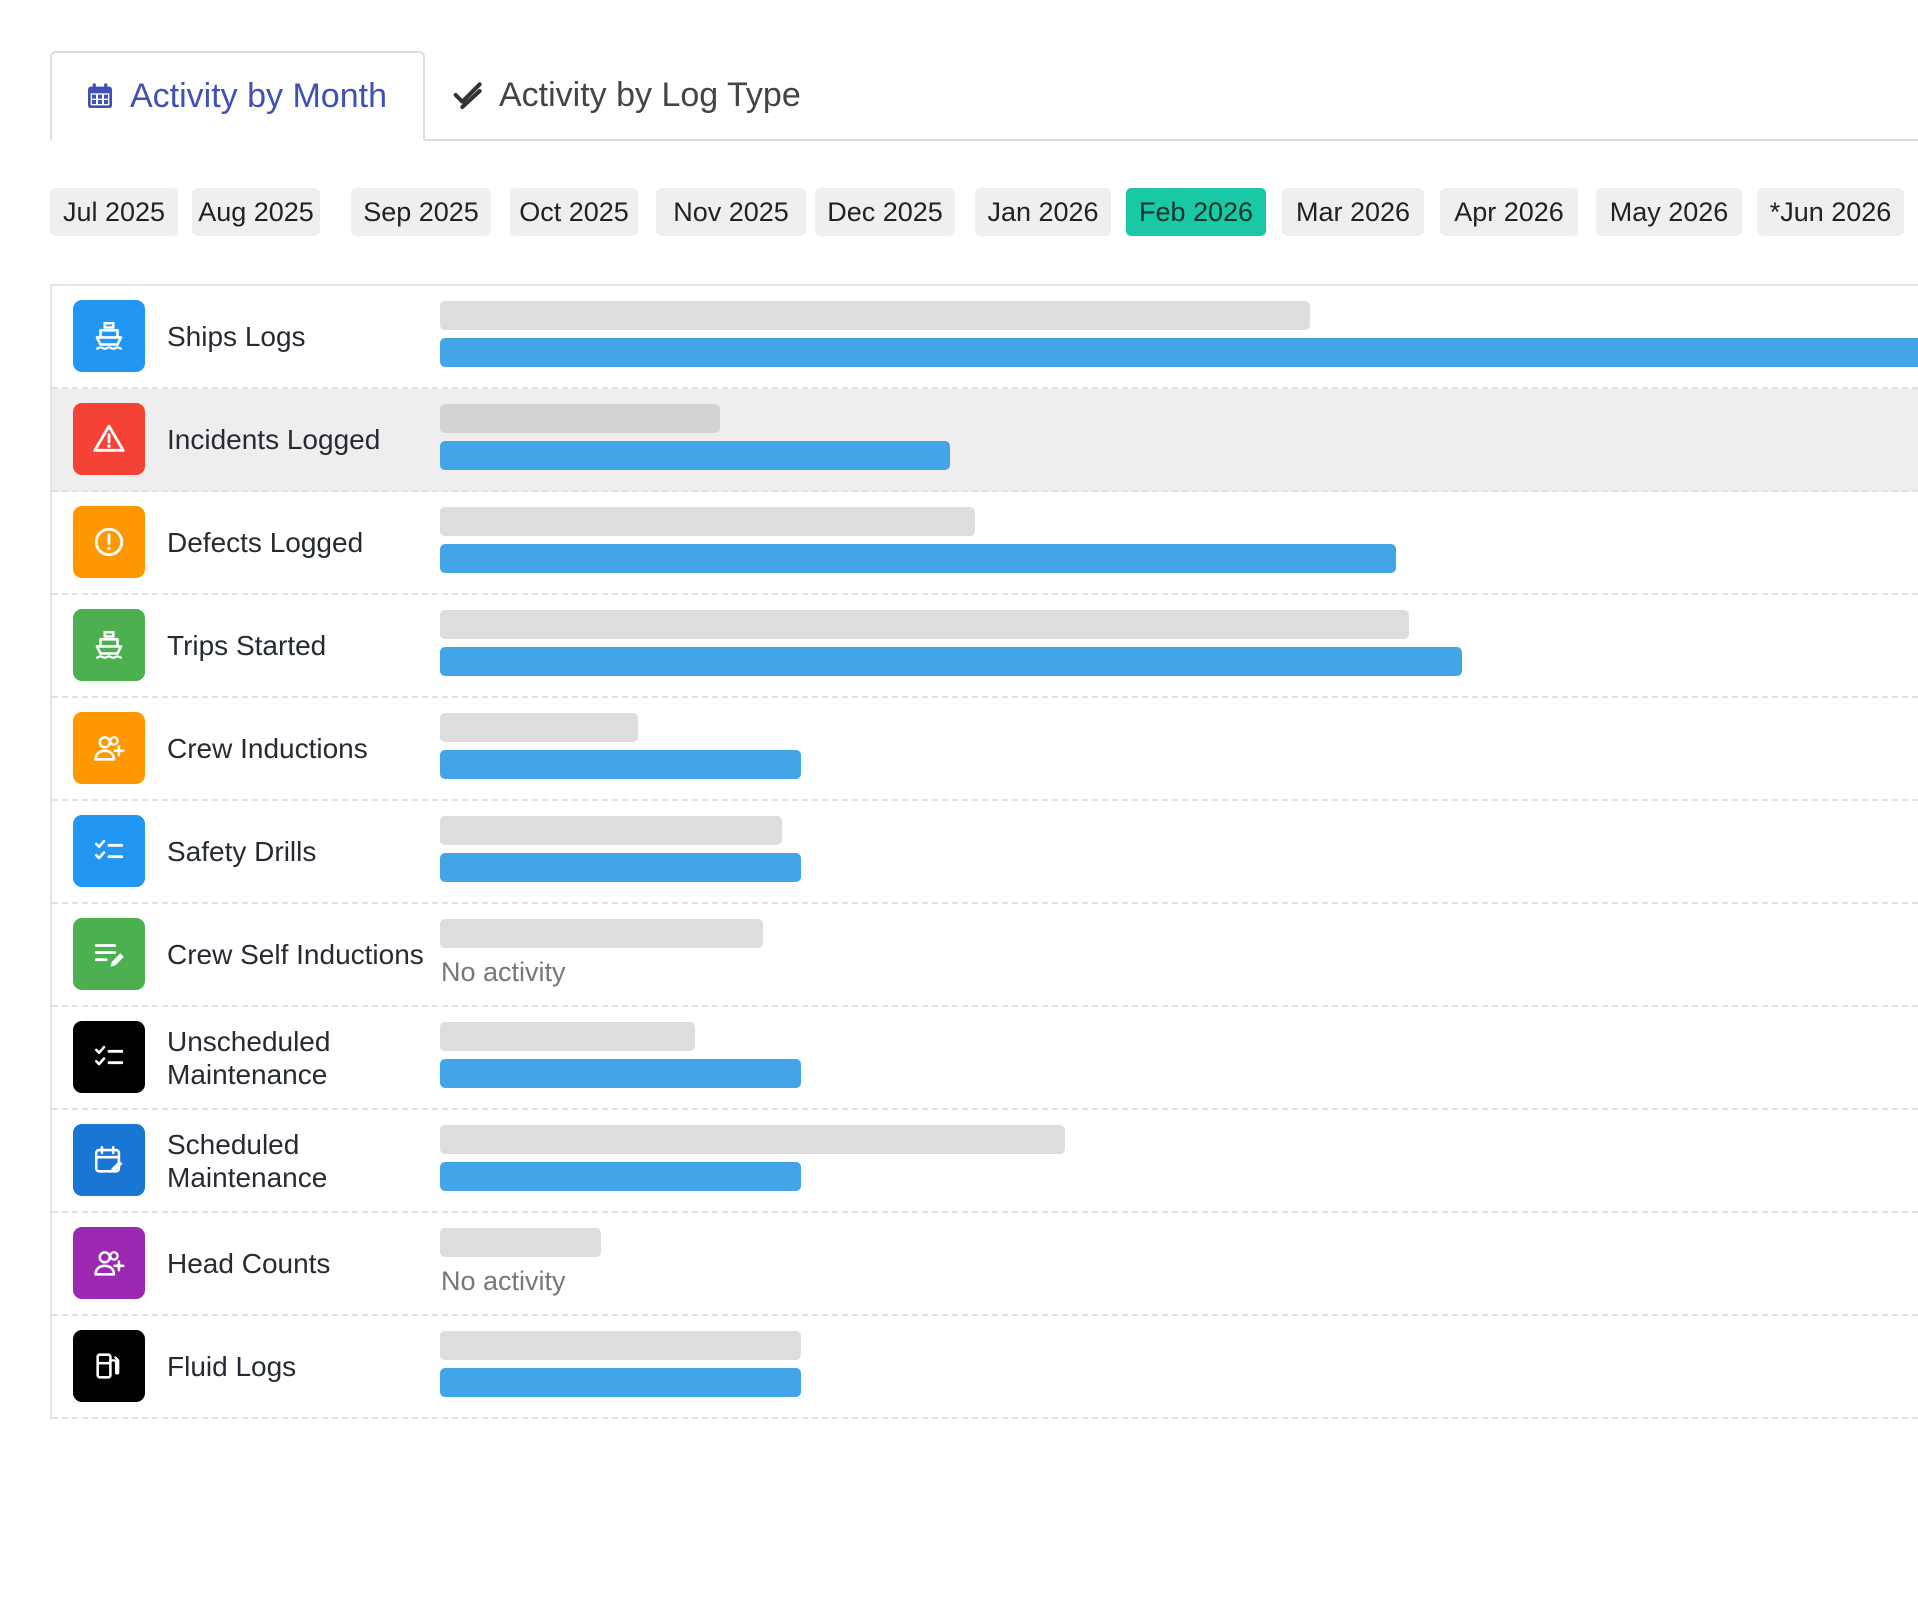  I want to click on activity-row: Scheduled Maintenance, so click(985, 1161).